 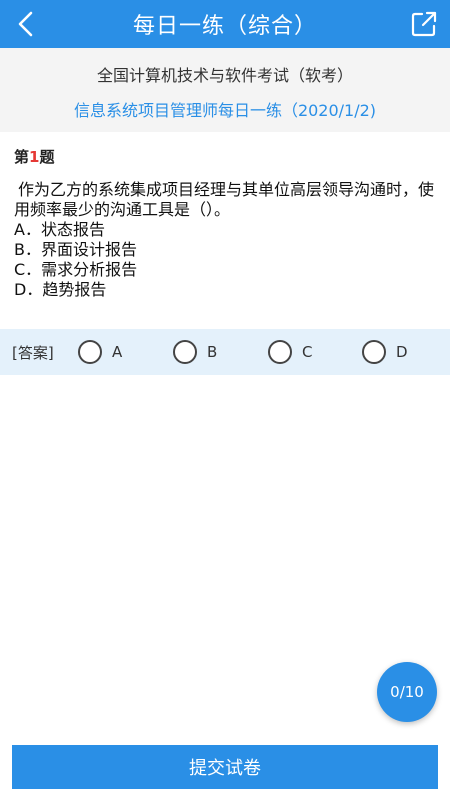 What do you see at coordinates (224, 199) in the screenshot?
I see `question-stem: 作为乙方的系统集成项目经理与其单位高层领导沟通时，使用频率最少的沟通工具是（）。` at bounding box center [224, 199].